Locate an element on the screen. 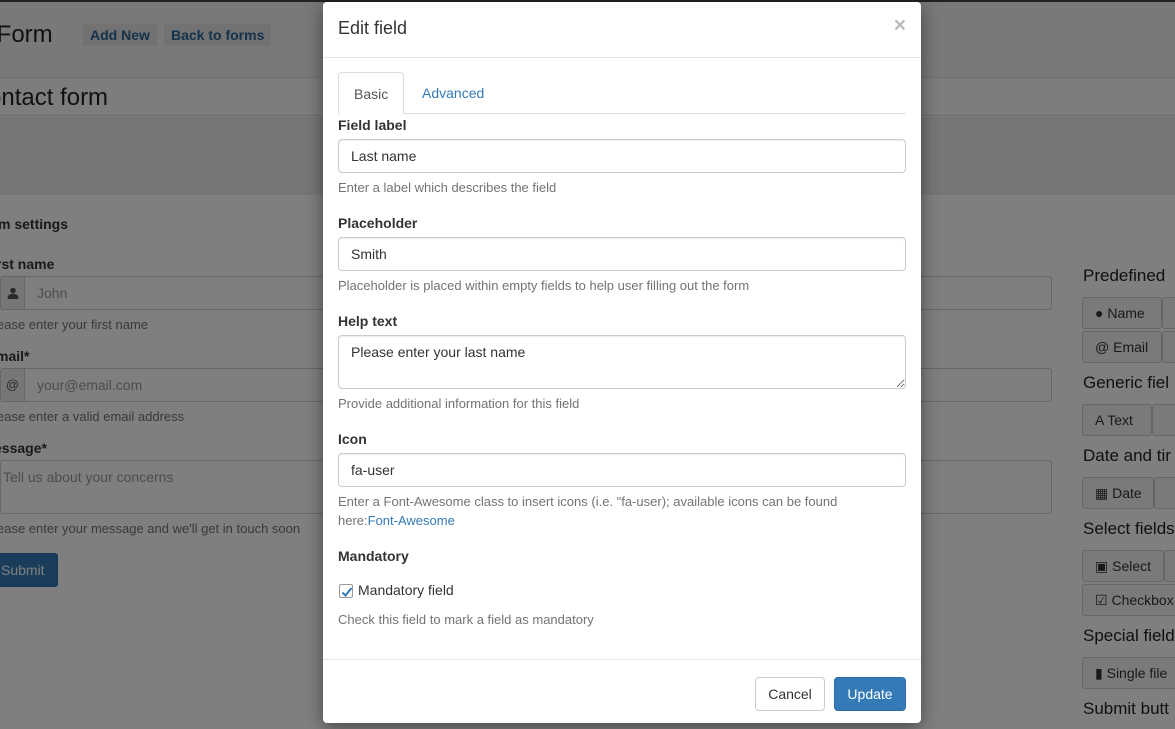 The width and height of the screenshot is (1175, 729). placeholder-heading: Placeholder is located at coordinates (378, 223).